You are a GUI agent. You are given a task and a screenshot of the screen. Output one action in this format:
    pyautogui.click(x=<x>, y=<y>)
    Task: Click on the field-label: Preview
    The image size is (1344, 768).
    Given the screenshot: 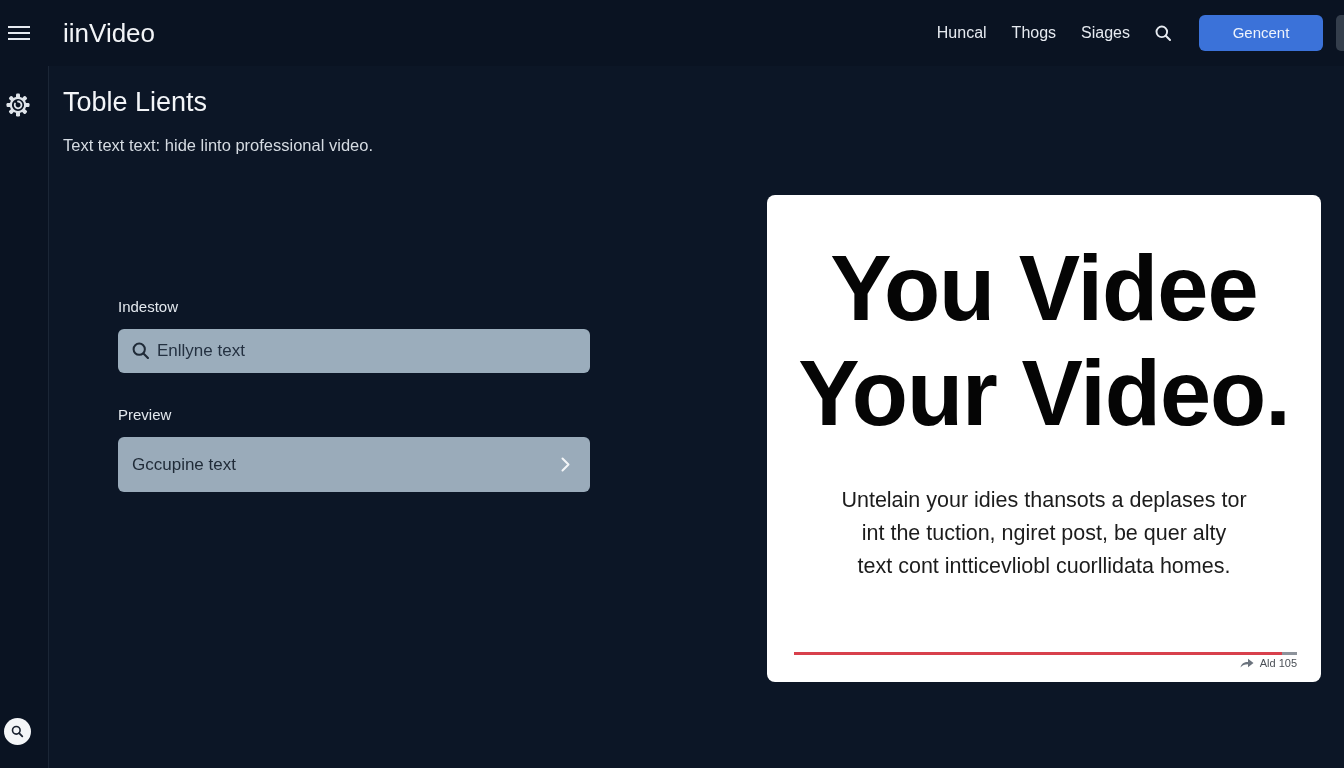 What is the action you would take?
    pyautogui.click(x=145, y=415)
    